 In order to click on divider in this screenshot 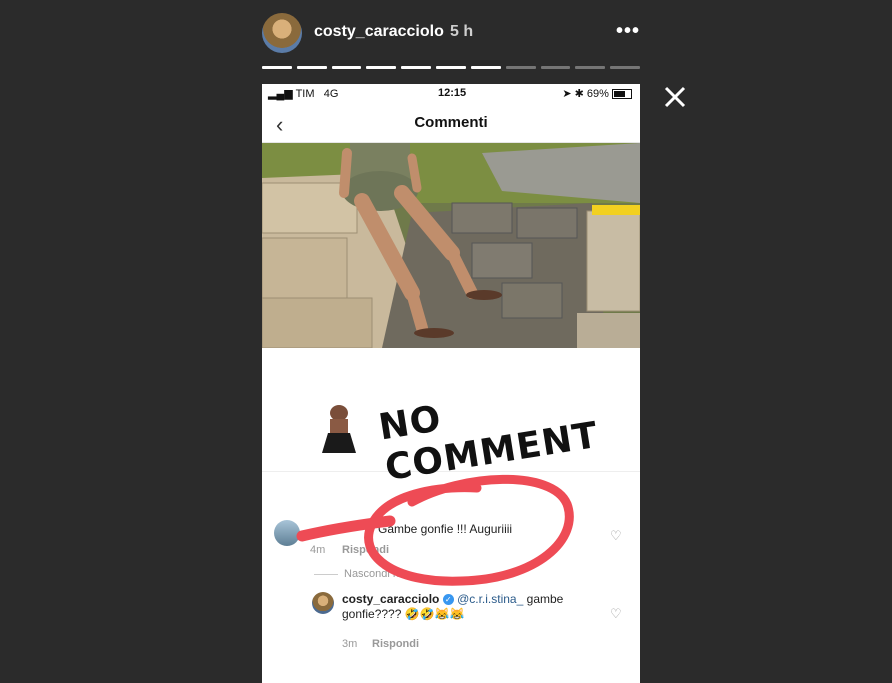, I will do `click(326, 574)`.